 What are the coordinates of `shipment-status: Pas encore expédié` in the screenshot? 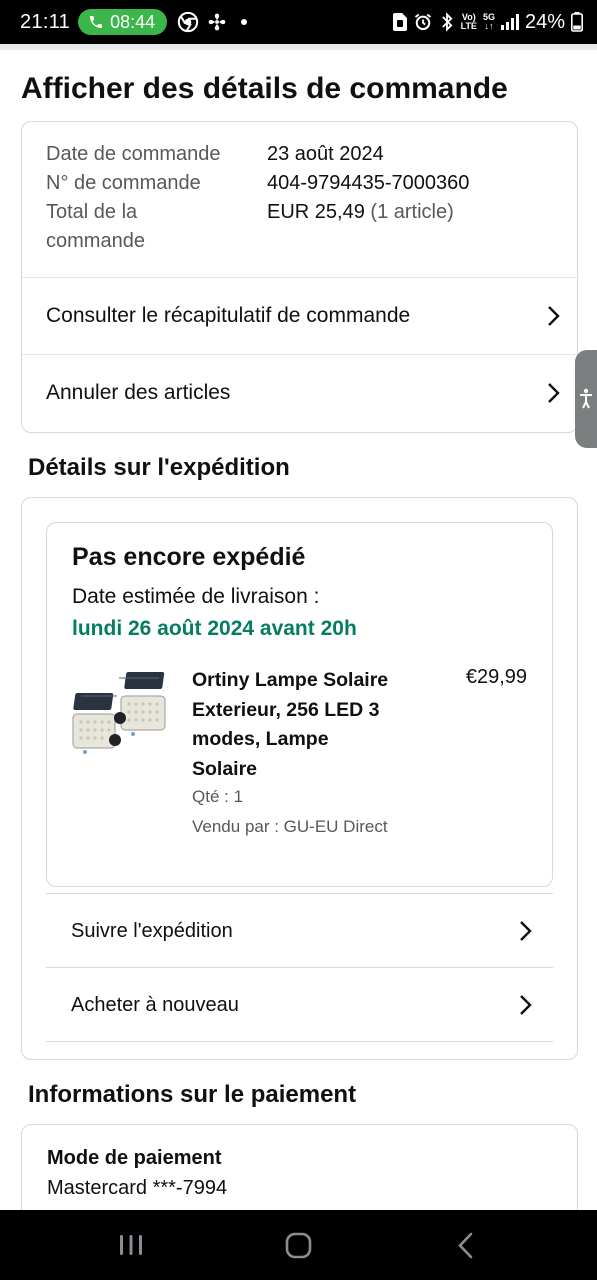 It's located at (189, 557).